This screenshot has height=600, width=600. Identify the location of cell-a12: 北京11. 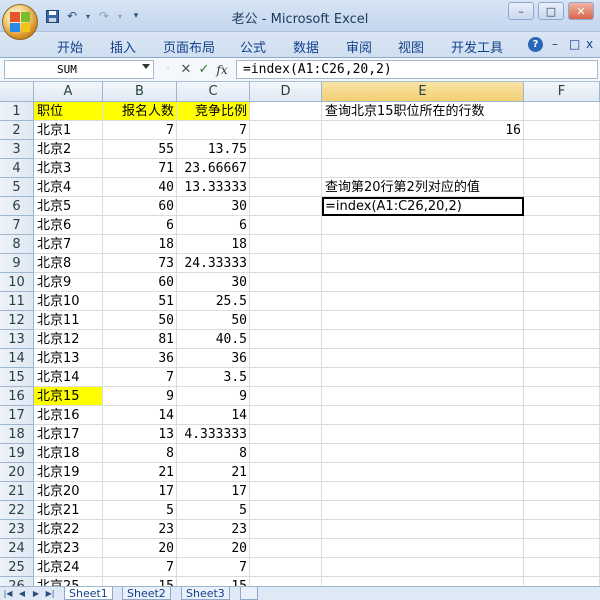
(68, 320).